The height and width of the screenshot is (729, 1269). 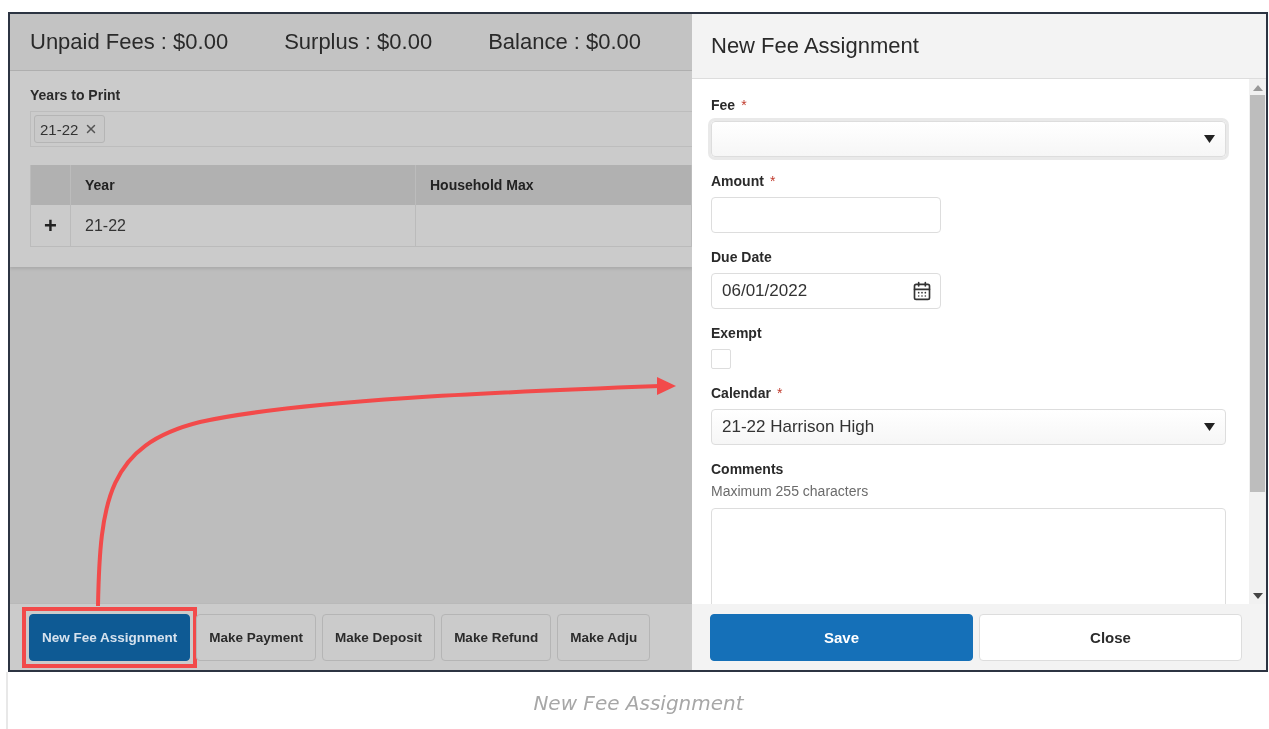 What do you see at coordinates (826, 291) in the screenshot?
I see `date-field: 06/01/2022` at bounding box center [826, 291].